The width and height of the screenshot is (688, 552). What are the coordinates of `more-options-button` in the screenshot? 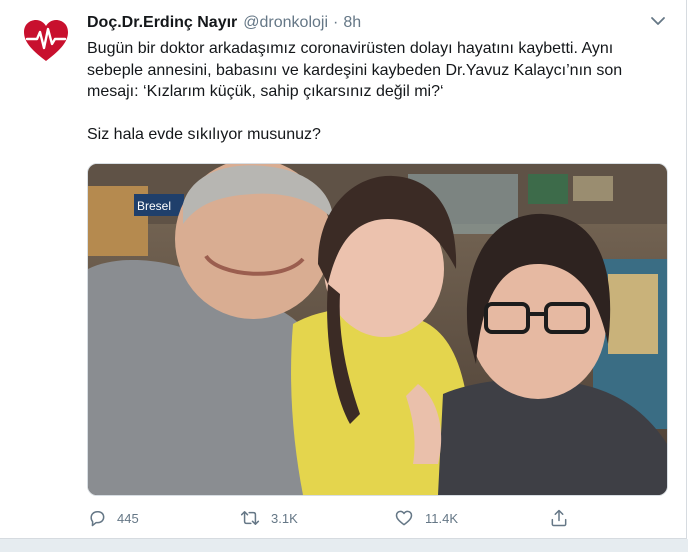 It's located at (658, 21).